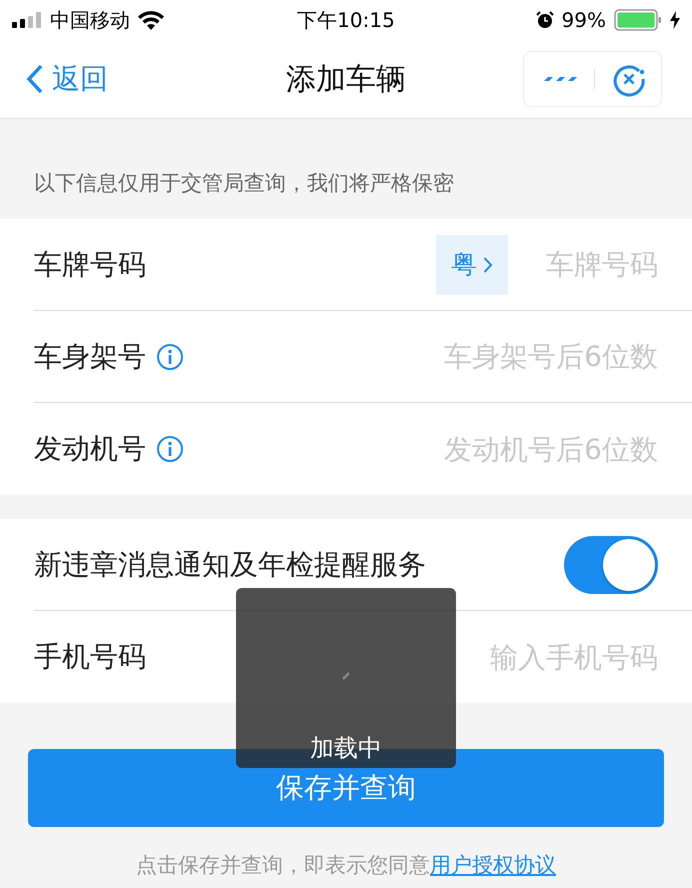 This screenshot has width=692, height=888. I want to click on field-label: 手机号码, so click(90, 657).